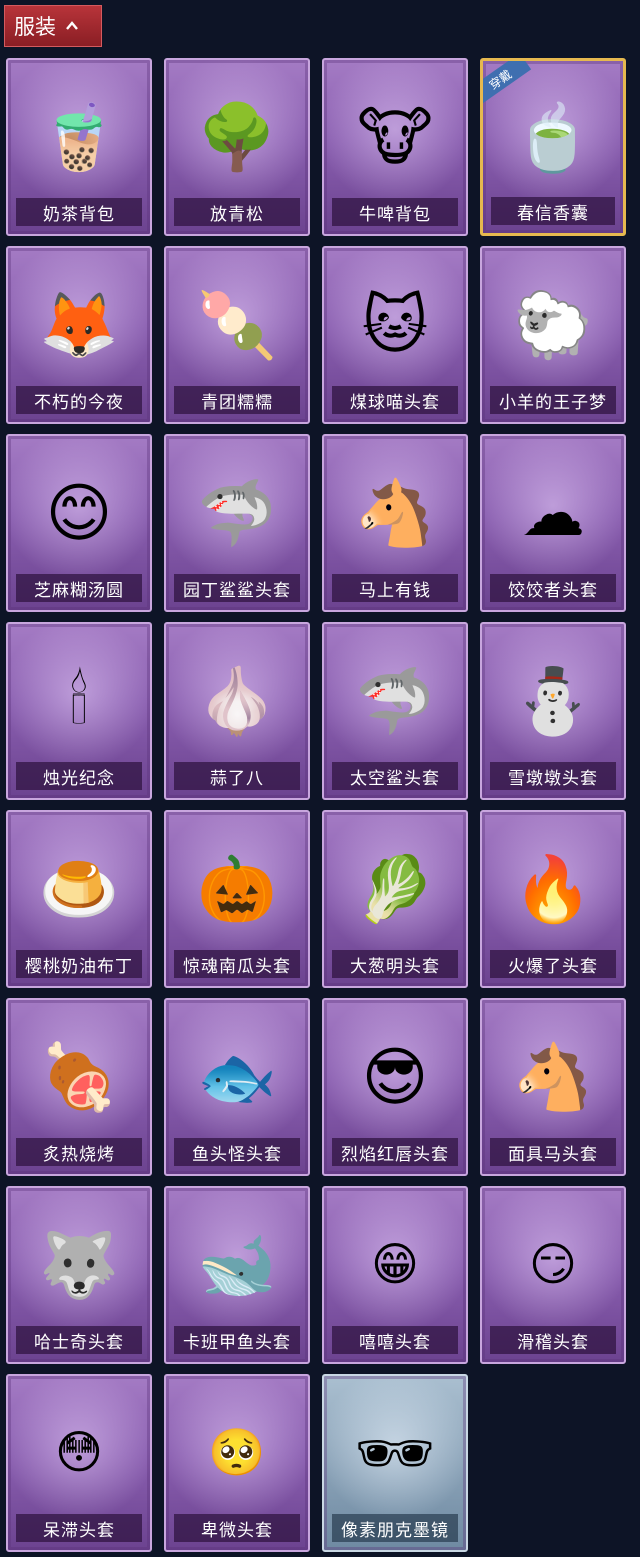 This screenshot has width=640, height=1557. Describe the element at coordinates (553, 890) in the screenshot. I see `fire-spirit-icon: 🔥` at that location.